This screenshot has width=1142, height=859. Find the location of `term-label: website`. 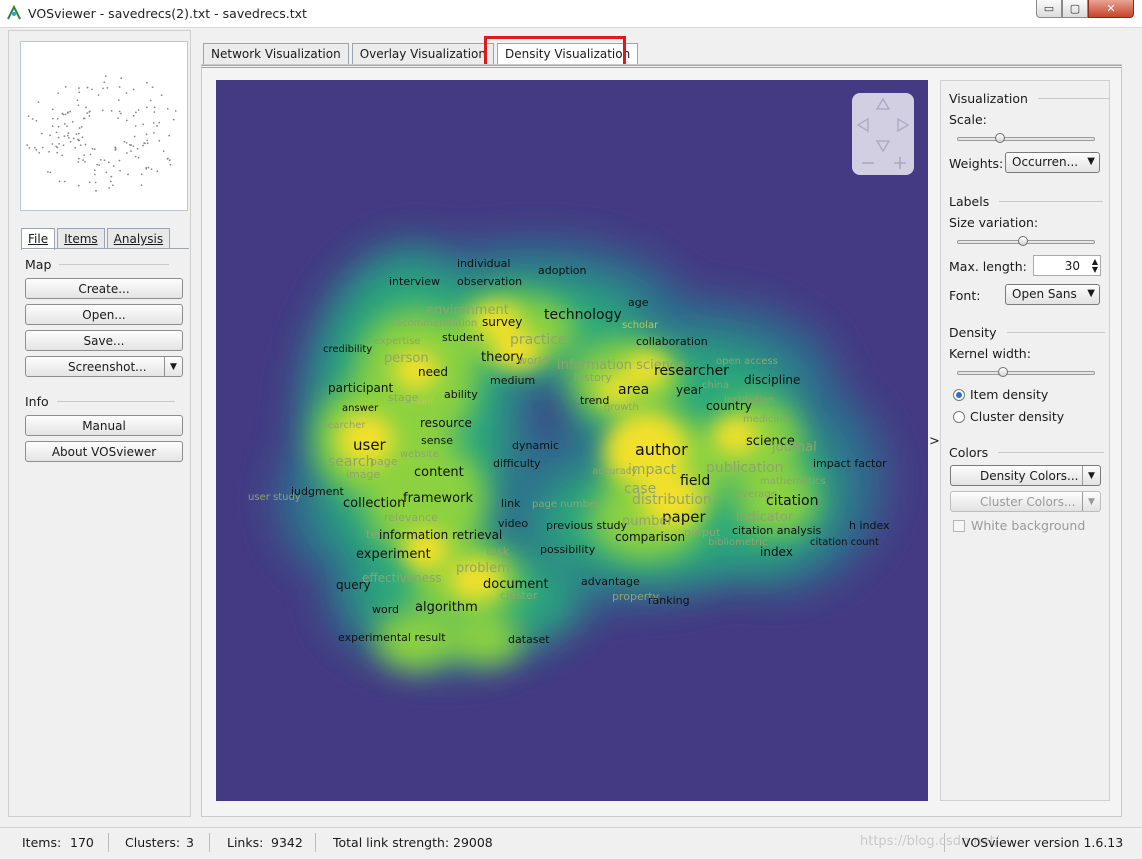

term-label: website is located at coordinates (419, 455).